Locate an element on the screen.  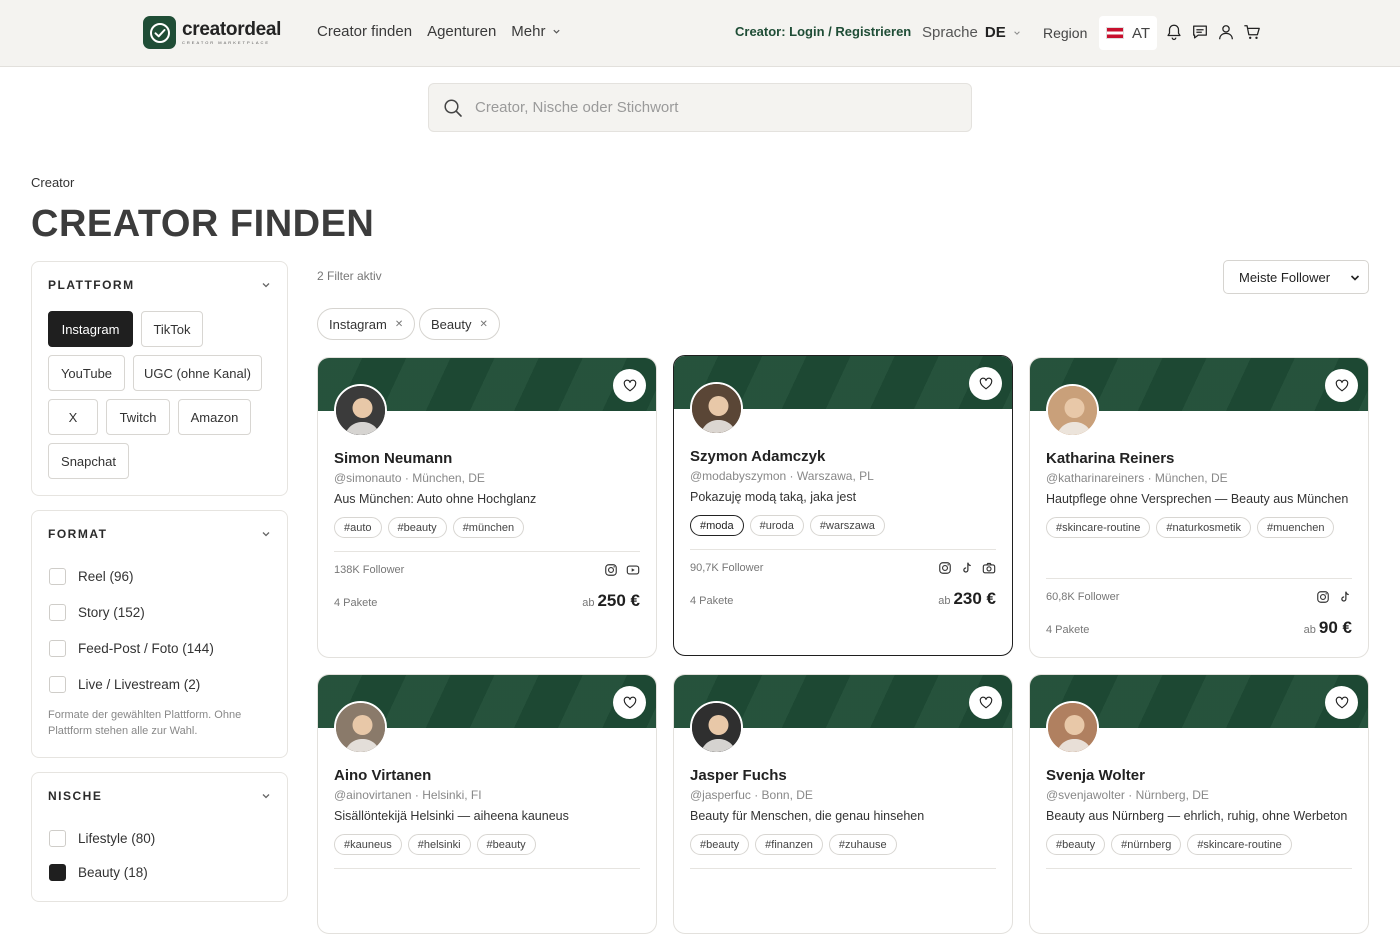
creator-tag: #naturkosmetik is located at coordinates (1203, 527).